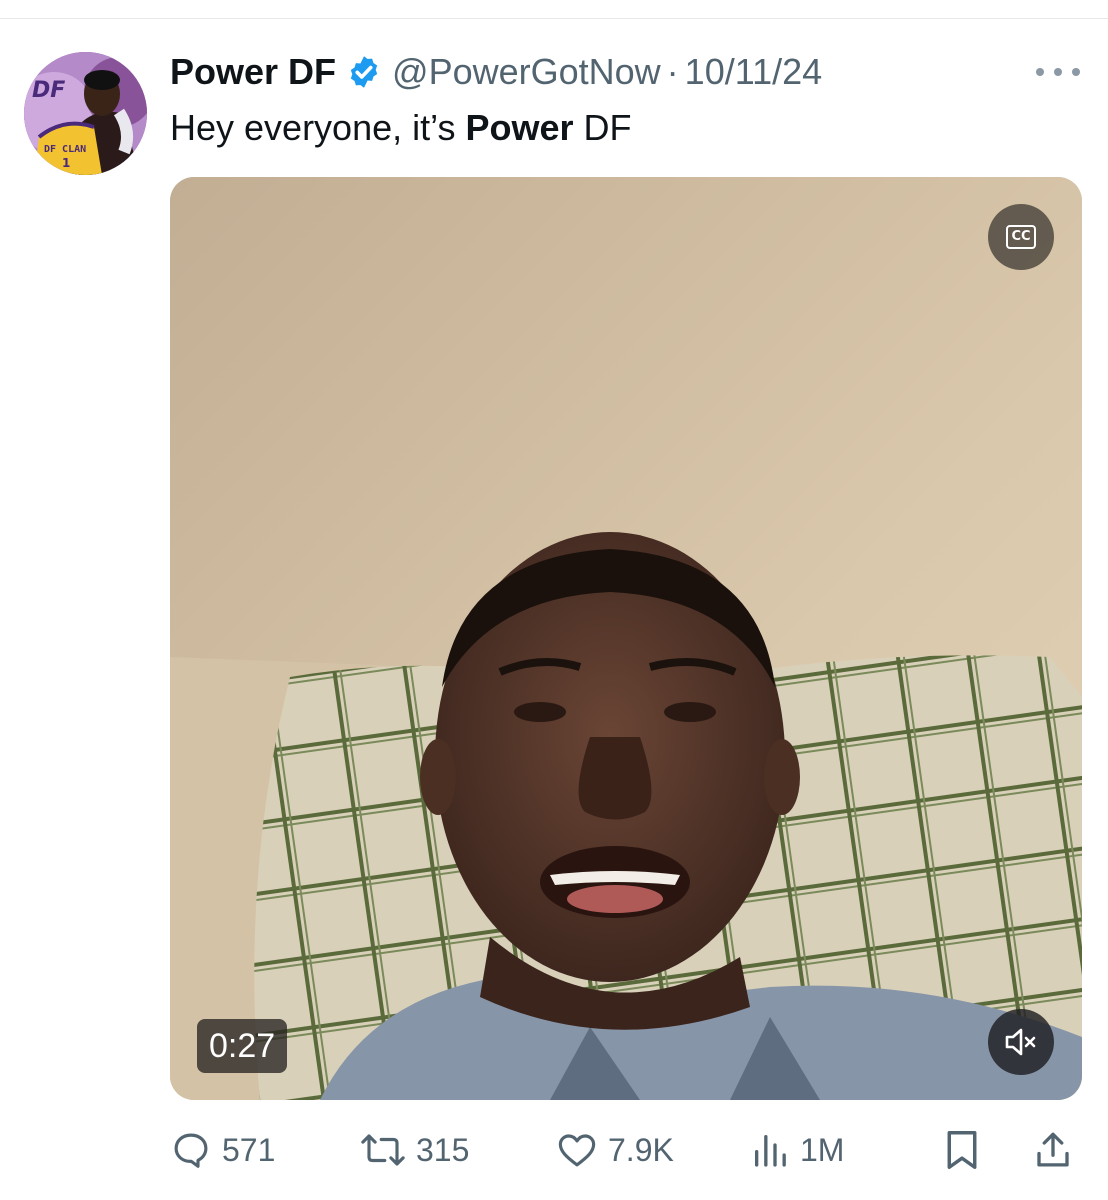  What do you see at coordinates (253, 72) in the screenshot?
I see `display-name: Power DF` at bounding box center [253, 72].